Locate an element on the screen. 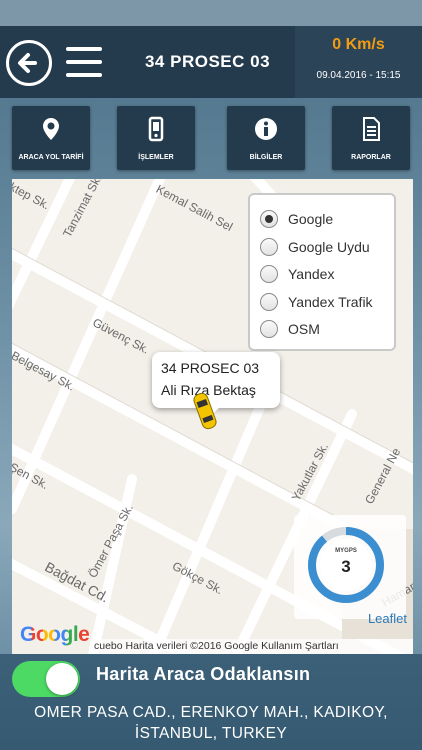 The width and height of the screenshot is (422, 750). layer-option-yandex-traffic: Yandex Trafik is located at coordinates (327, 302).